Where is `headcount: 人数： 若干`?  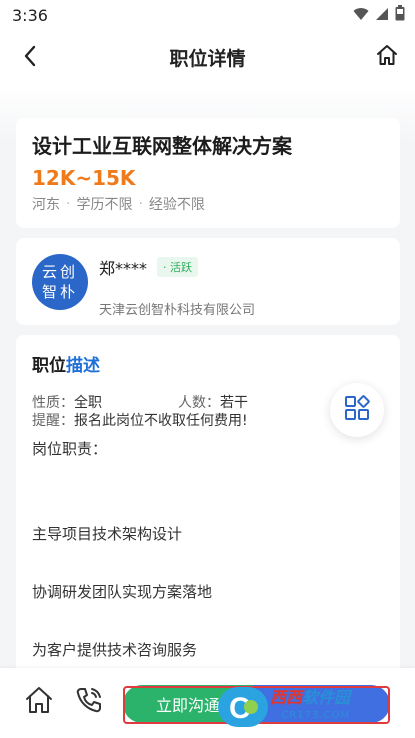 headcount: 人数： 若干 is located at coordinates (213, 403).